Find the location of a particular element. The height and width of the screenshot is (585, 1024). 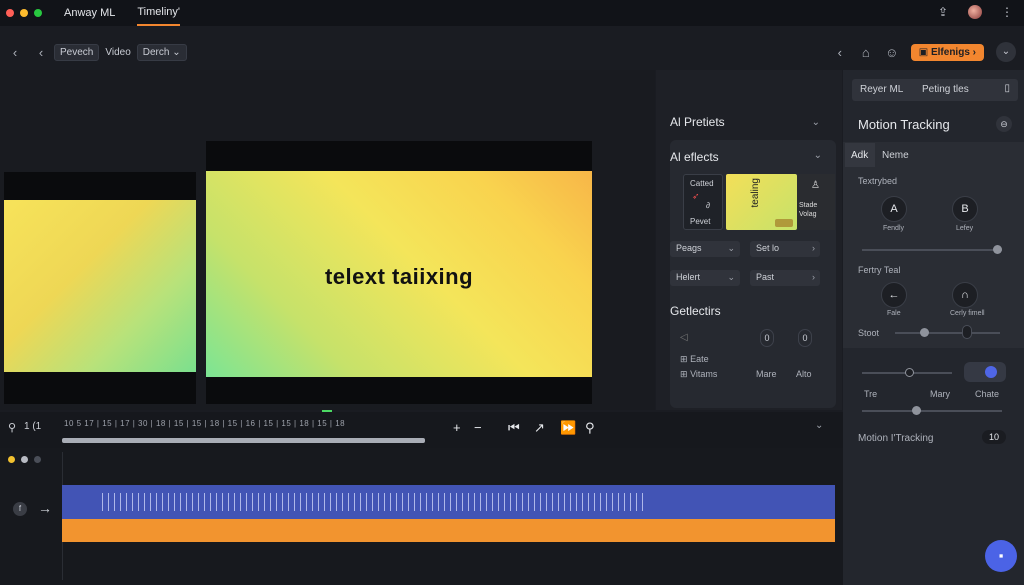

option-a-label: Fendly is located at coordinates (894, 228).